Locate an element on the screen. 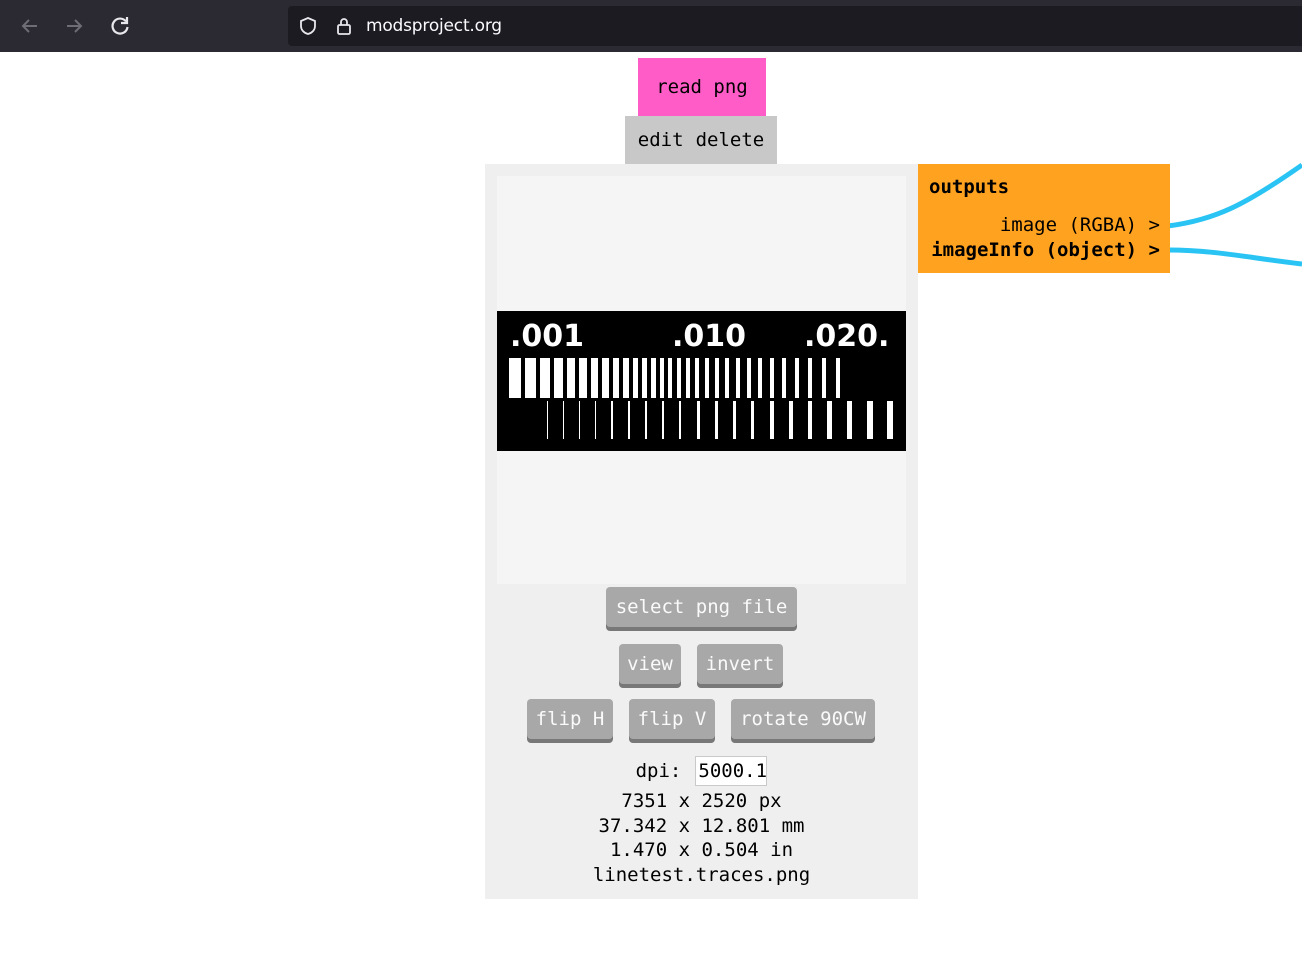 The width and height of the screenshot is (1302, 960). dpi-input is located at coordinates (731, 771).